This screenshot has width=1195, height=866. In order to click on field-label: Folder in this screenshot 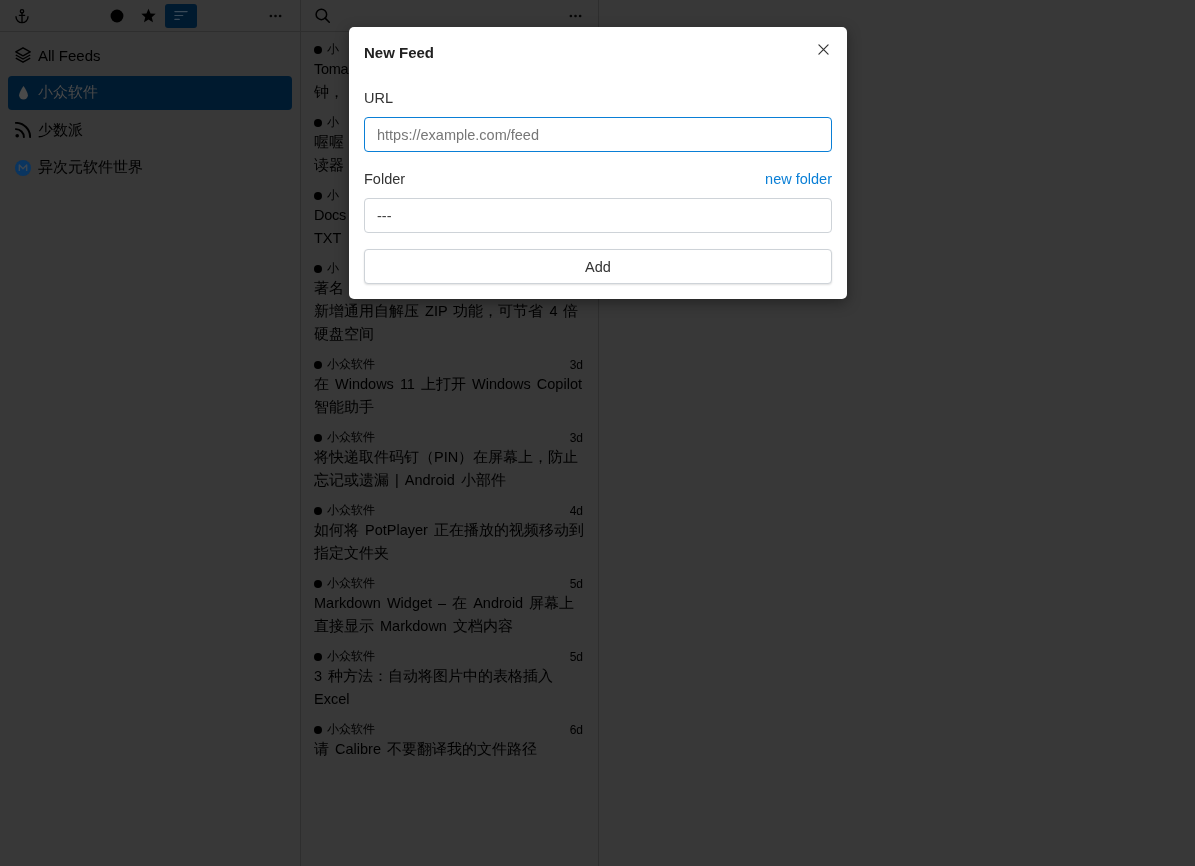, I will do `click(385, 179)`.